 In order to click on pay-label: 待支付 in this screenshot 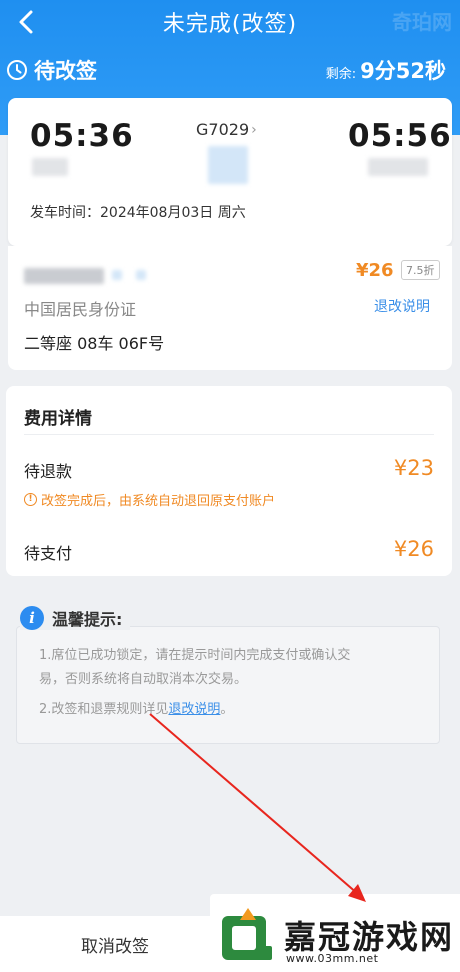, I will do `click(48, 553)`.